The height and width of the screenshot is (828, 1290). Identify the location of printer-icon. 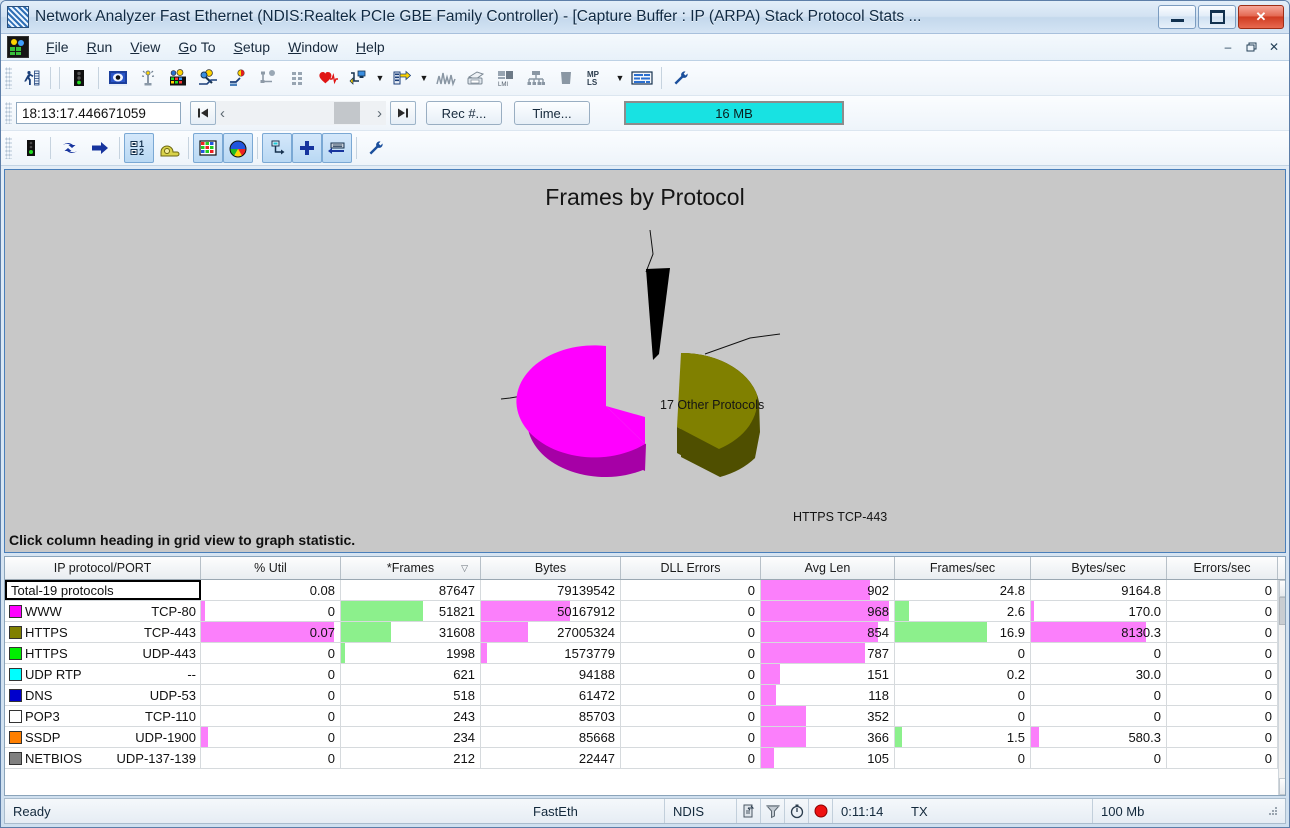
(476, 78).